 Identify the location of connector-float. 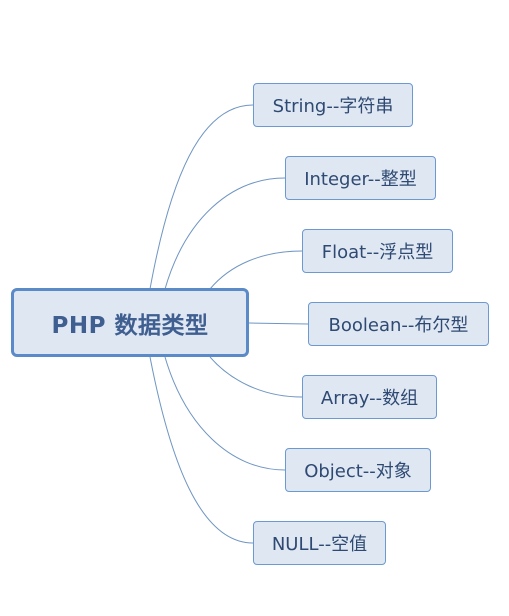
(256, 270).